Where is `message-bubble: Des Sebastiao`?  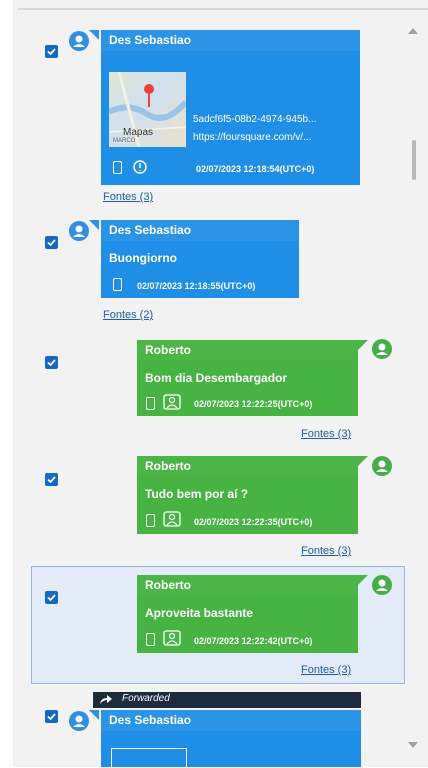
message-bubble: Des Sebastiao is located at coordinates (231, 739).